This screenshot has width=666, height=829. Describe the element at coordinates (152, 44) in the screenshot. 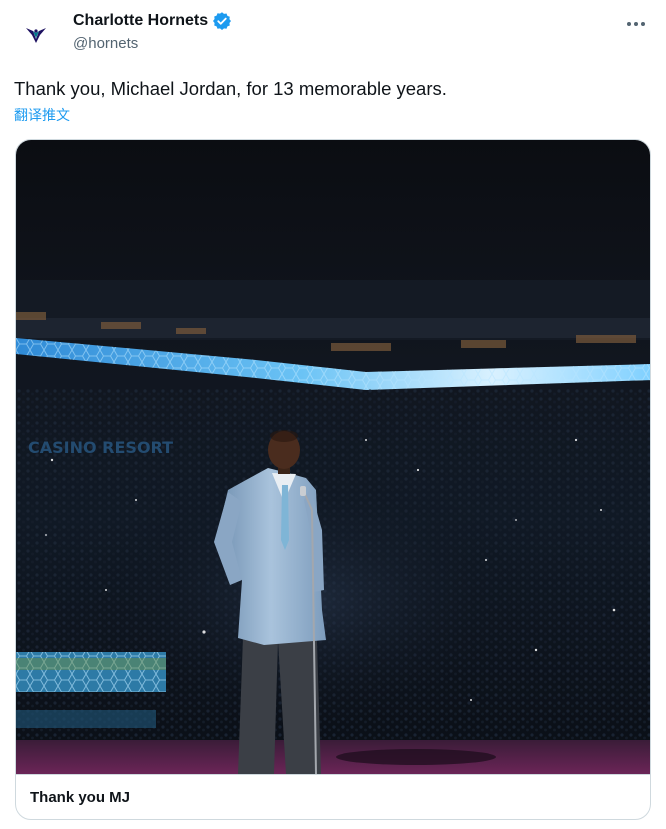

I see `author-handle: @hornets` at that location.